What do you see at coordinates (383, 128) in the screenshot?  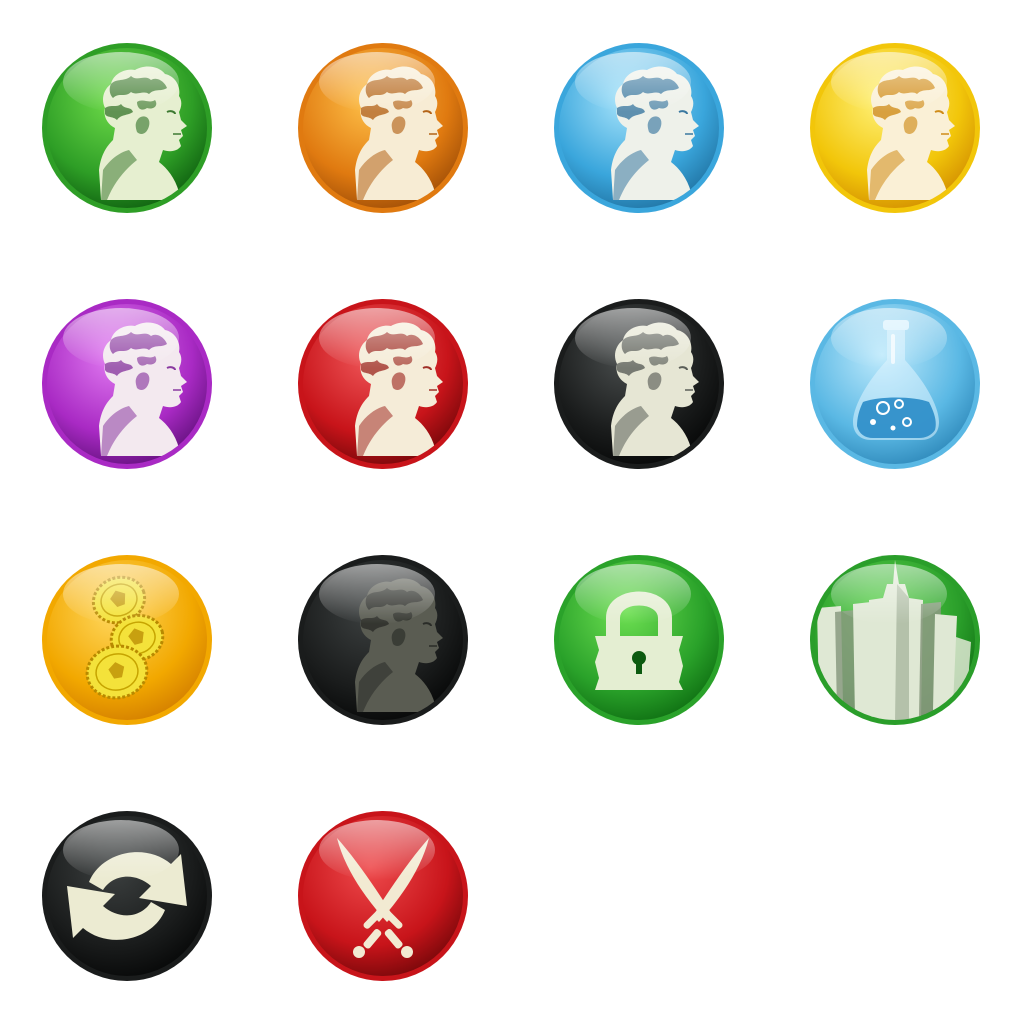 I see `icon-button-leader-orange` at bounding box center [383, 128].